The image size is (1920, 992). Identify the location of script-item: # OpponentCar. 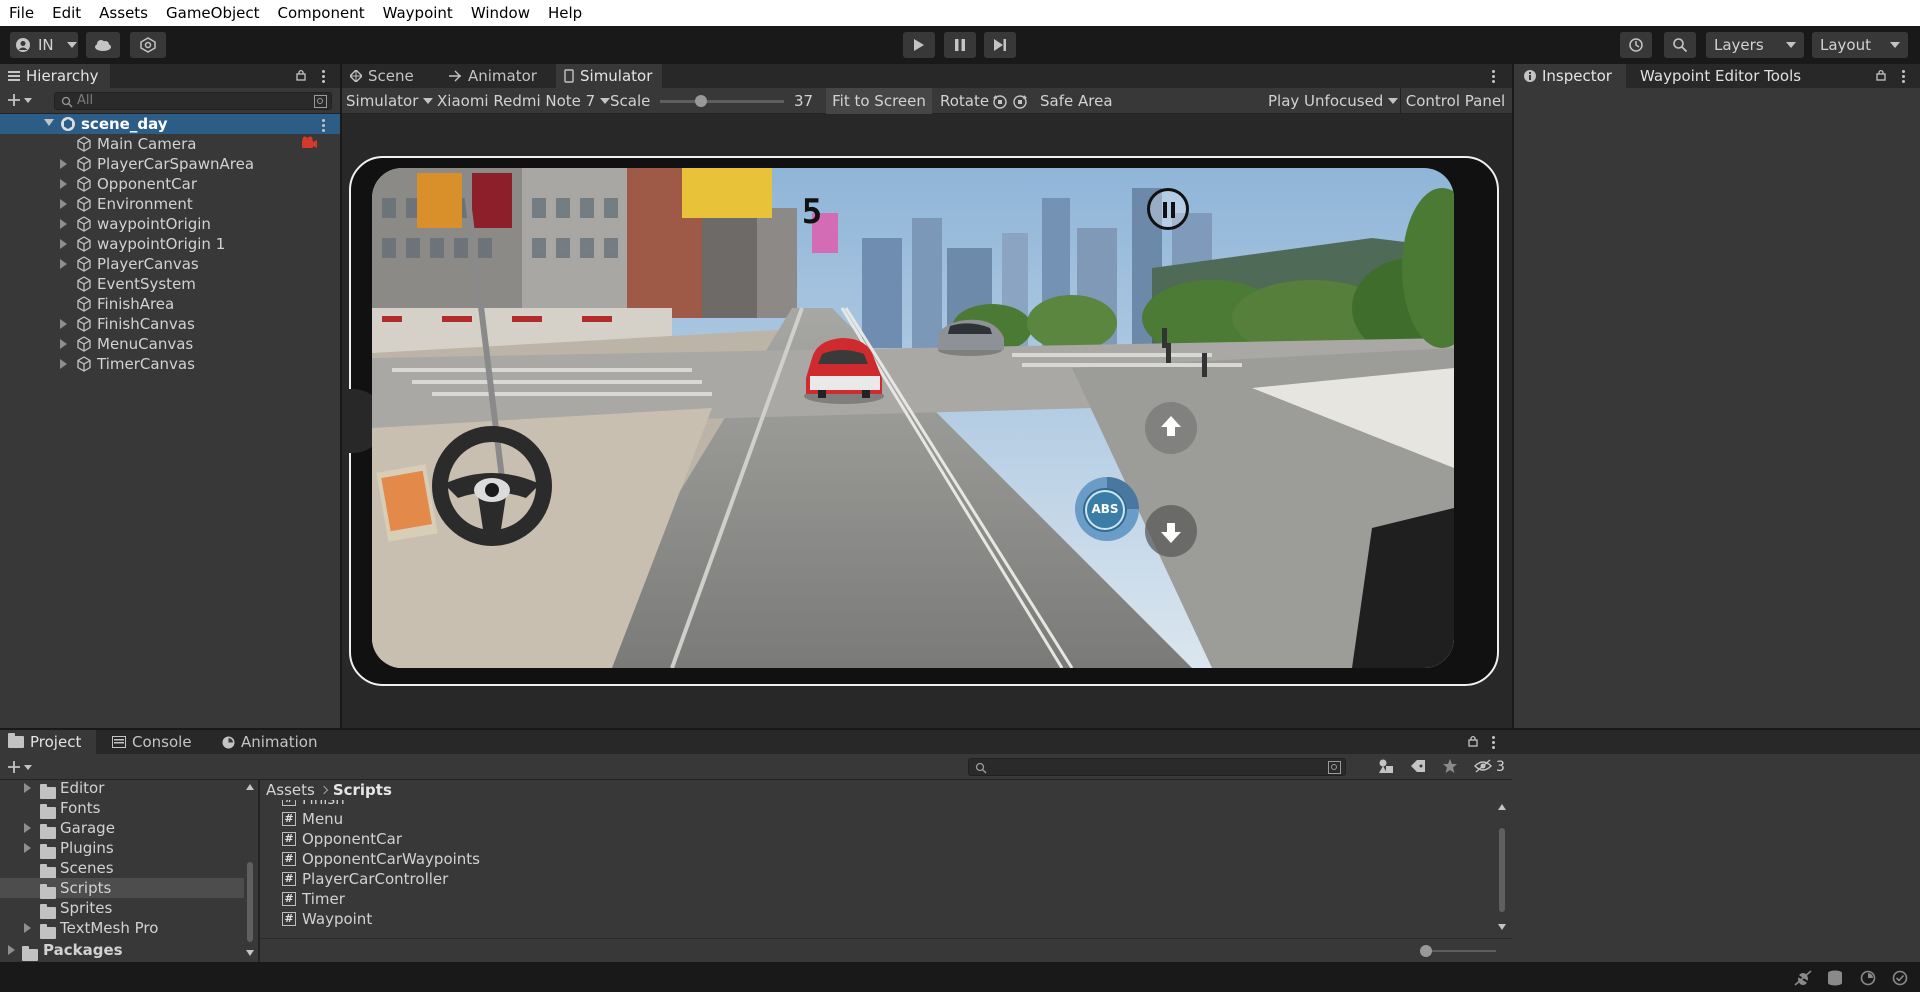
(482, 839).